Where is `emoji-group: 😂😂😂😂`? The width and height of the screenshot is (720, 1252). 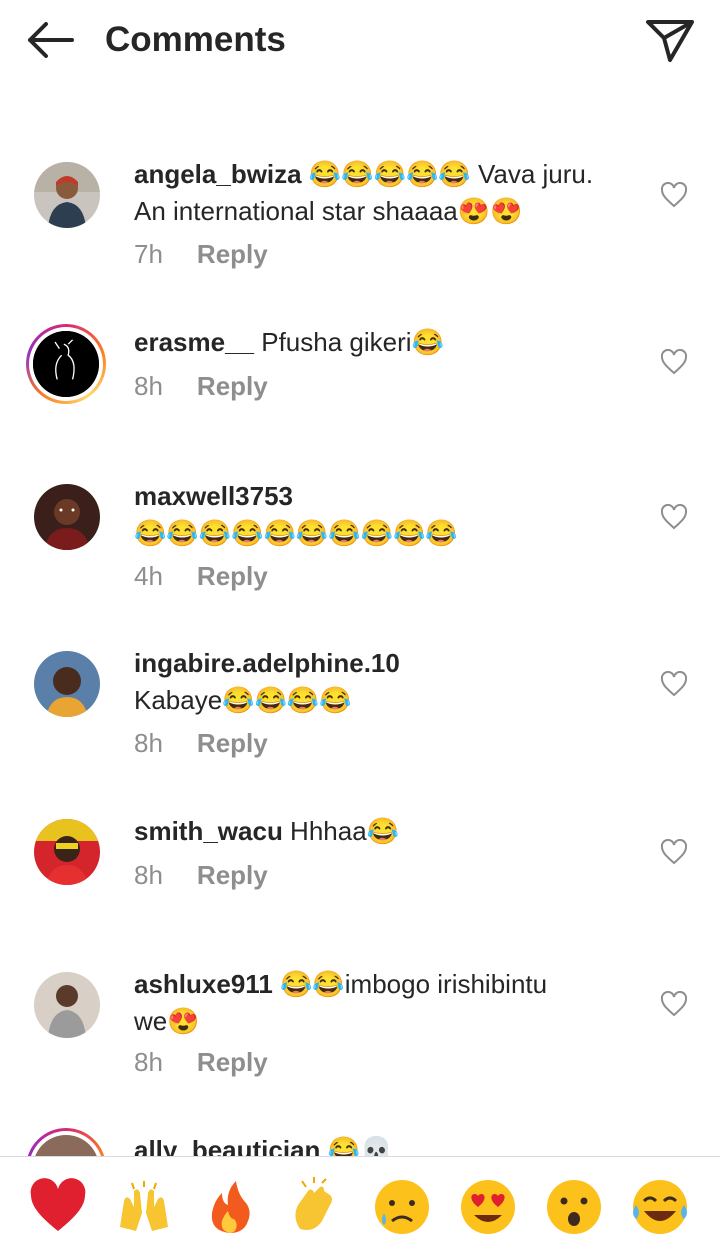
emoji-group: 😂😂😂😂 is located at coordinates (287, 700).